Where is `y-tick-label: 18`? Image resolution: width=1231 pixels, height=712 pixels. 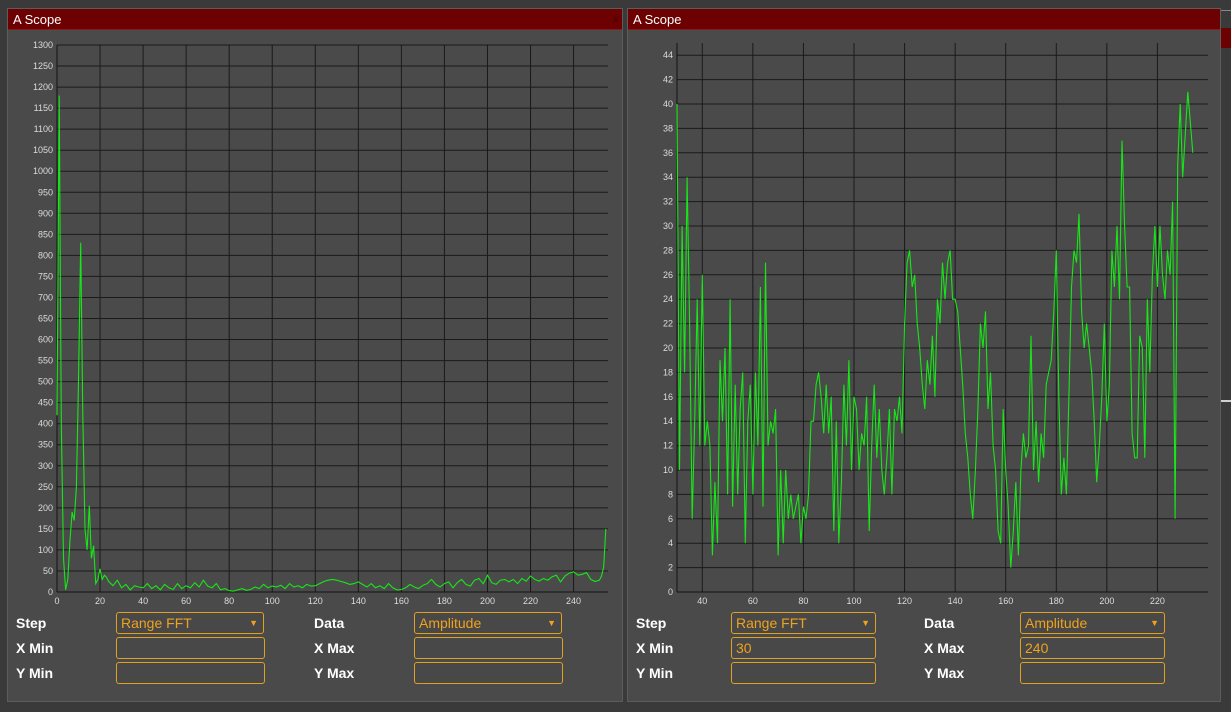
y-tick-label: 18 is located at coordinates (668, 372).